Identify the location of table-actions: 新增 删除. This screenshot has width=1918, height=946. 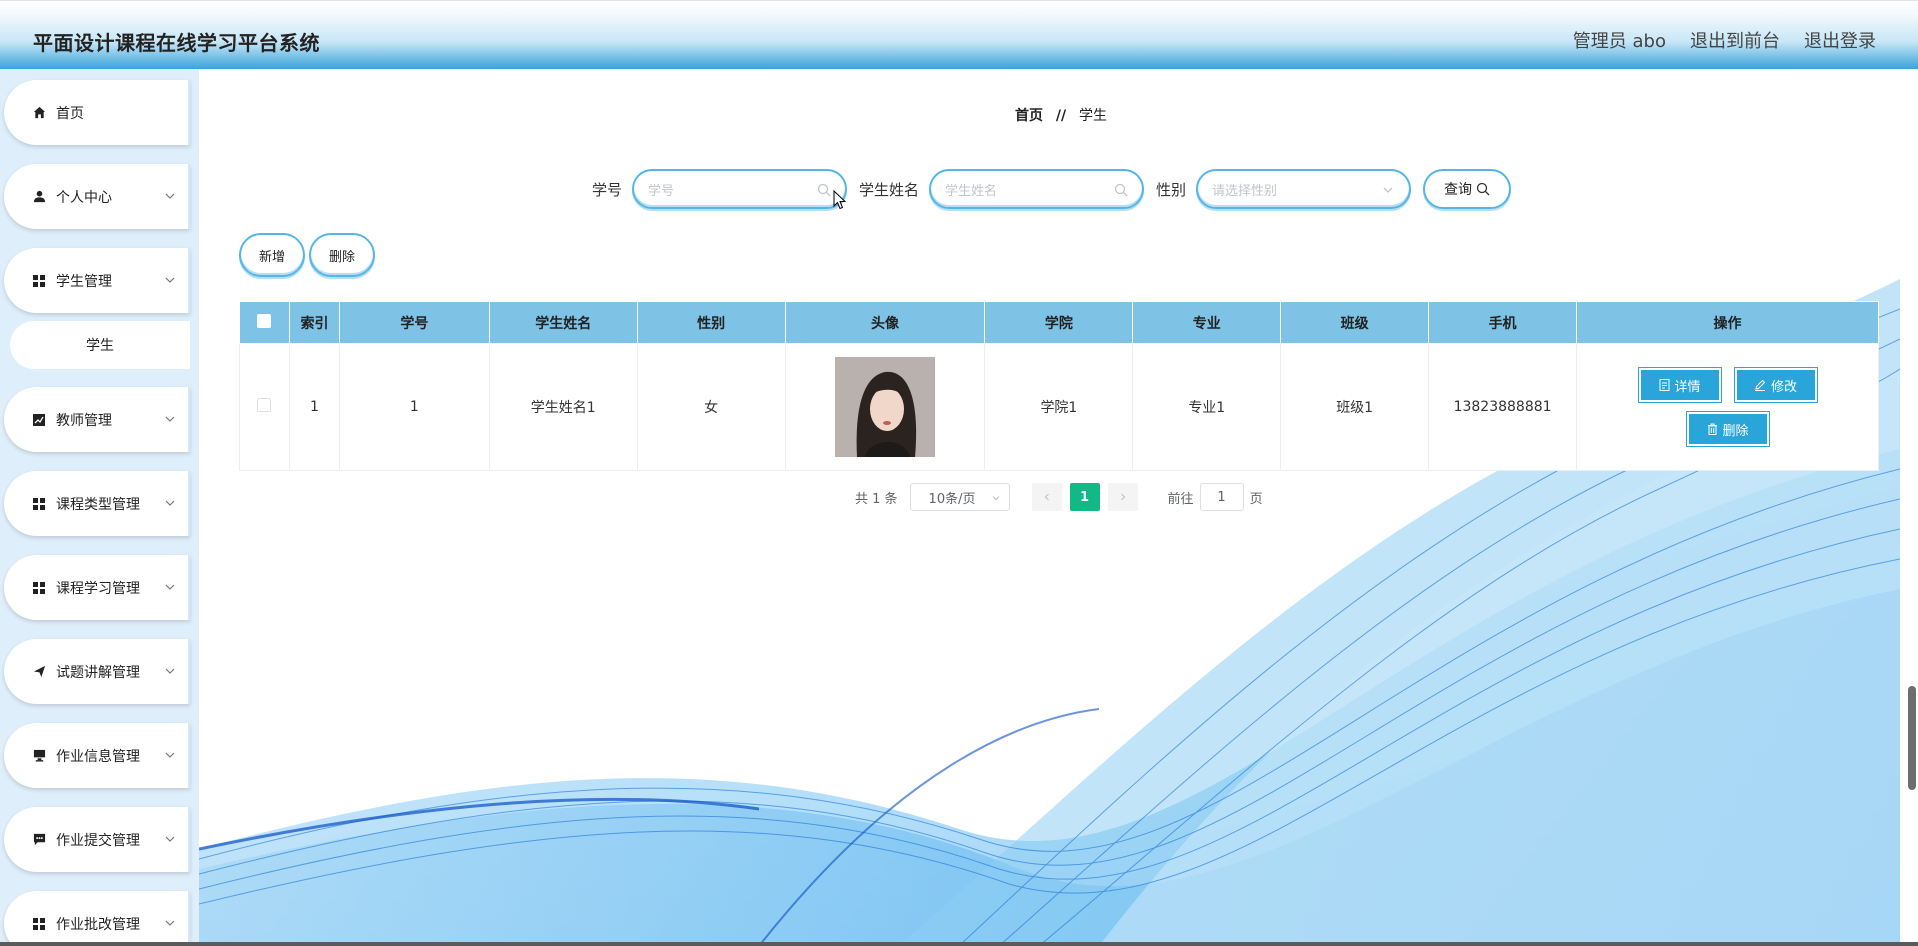
(307, 255).